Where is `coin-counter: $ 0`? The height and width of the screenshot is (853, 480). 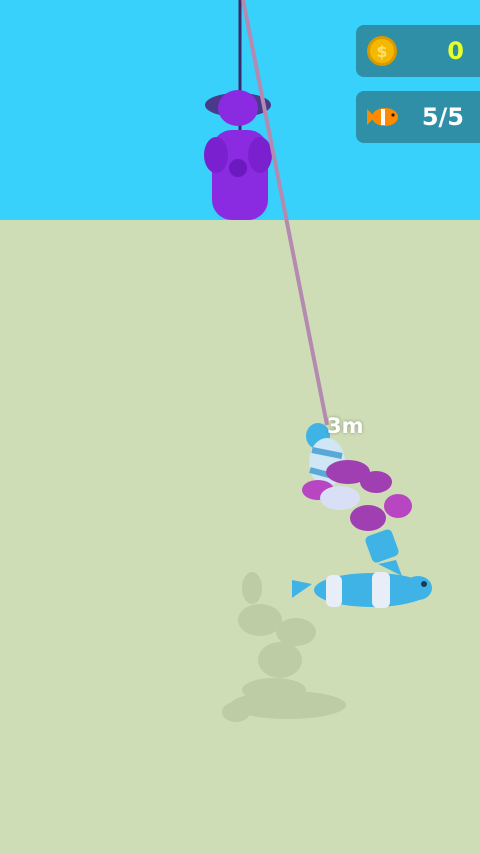
coin-counter: $ 0 is located at coordinates (418, 51).